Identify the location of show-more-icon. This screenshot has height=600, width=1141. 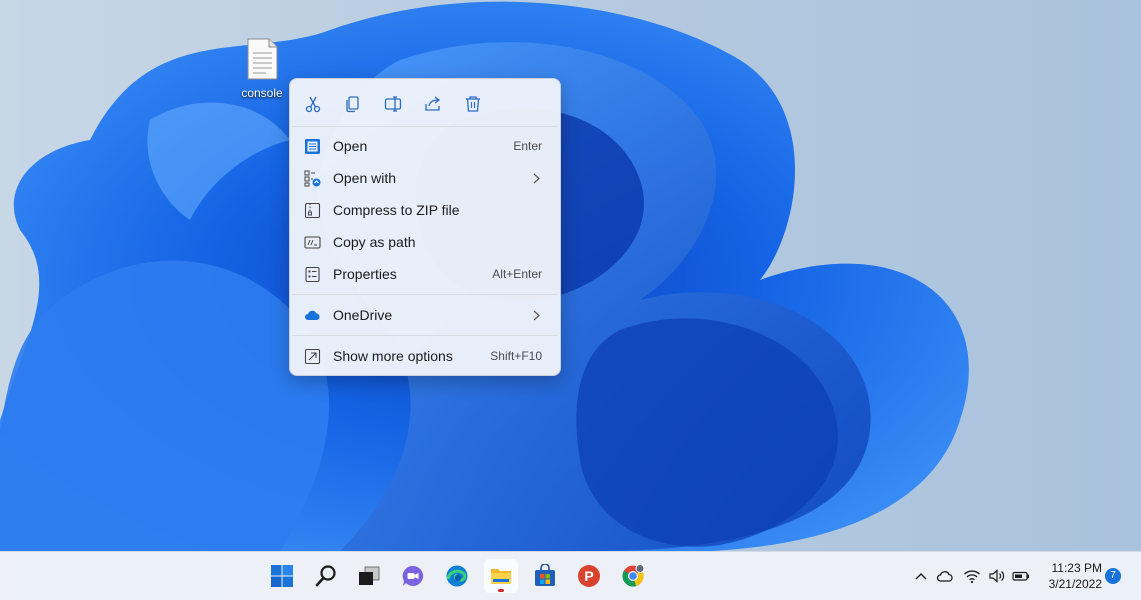
(312, 356).